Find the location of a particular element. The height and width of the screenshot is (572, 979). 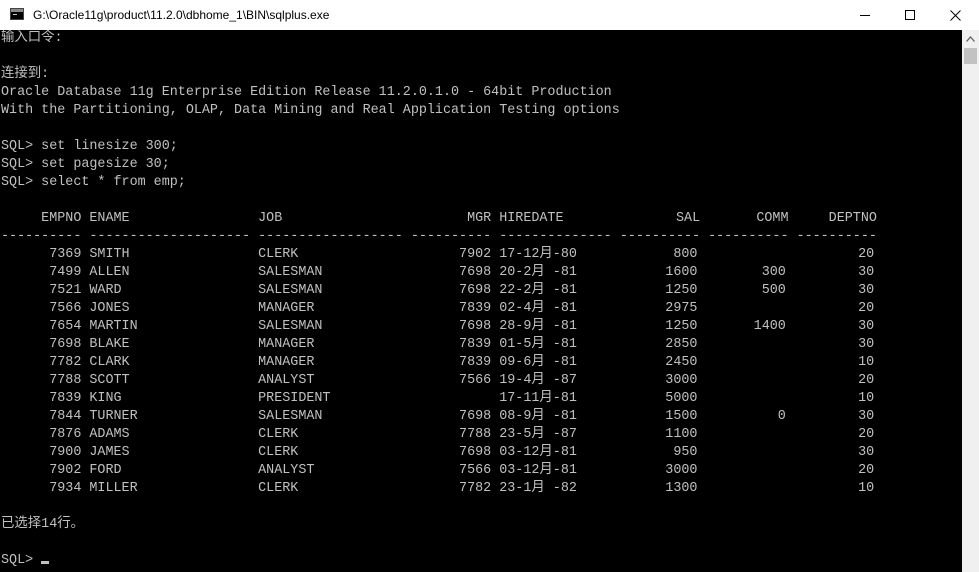

minimize-button is located at coordinates (865, 15).